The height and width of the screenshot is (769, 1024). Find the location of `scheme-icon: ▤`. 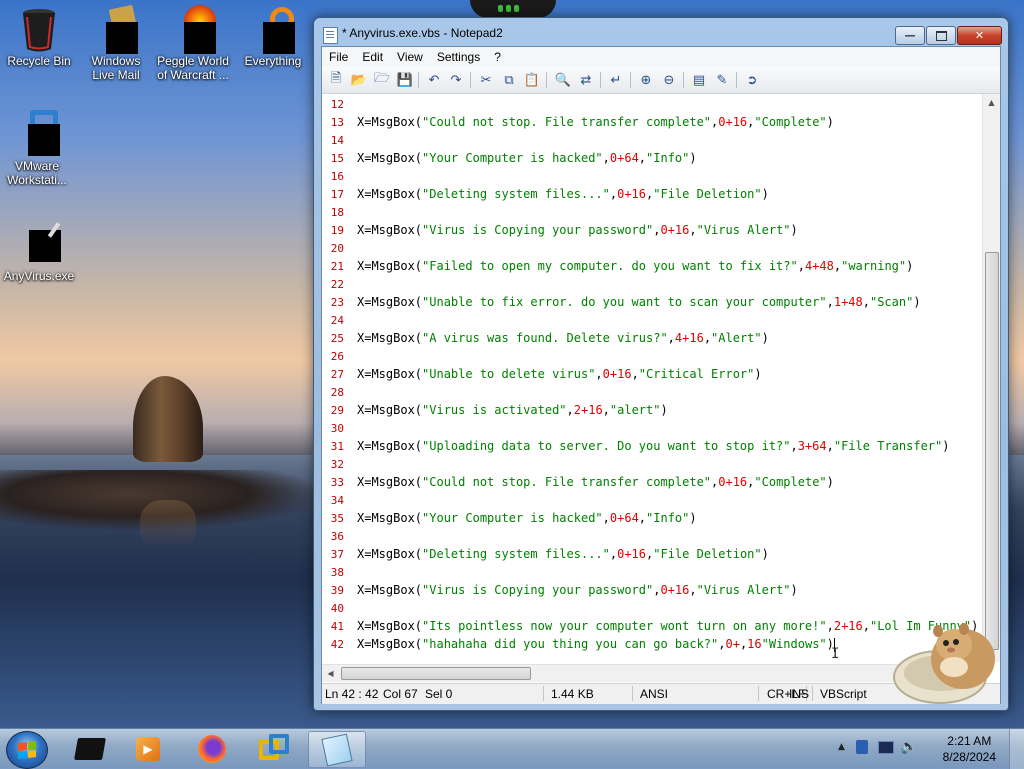

scheme-icon: ▤ is located at coordinates (699, 80).